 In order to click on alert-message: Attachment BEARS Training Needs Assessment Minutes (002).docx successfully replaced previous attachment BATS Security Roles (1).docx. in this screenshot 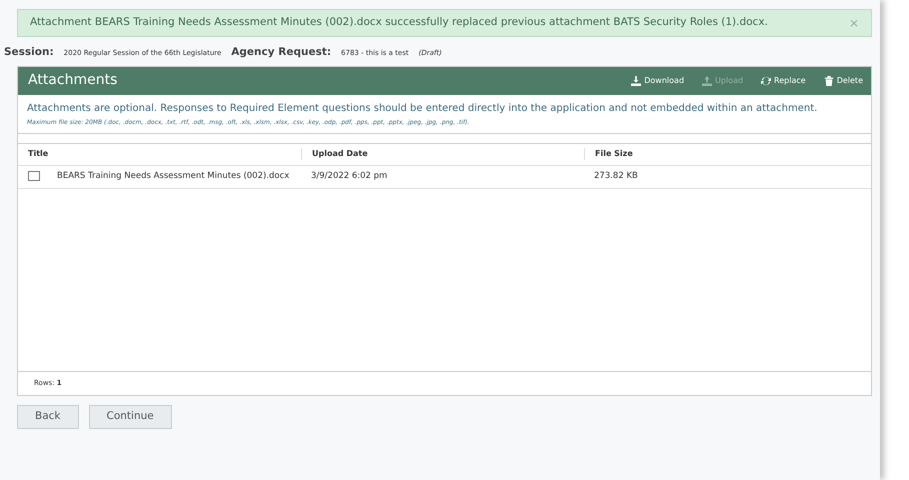, I will do `click(399, 22)`.